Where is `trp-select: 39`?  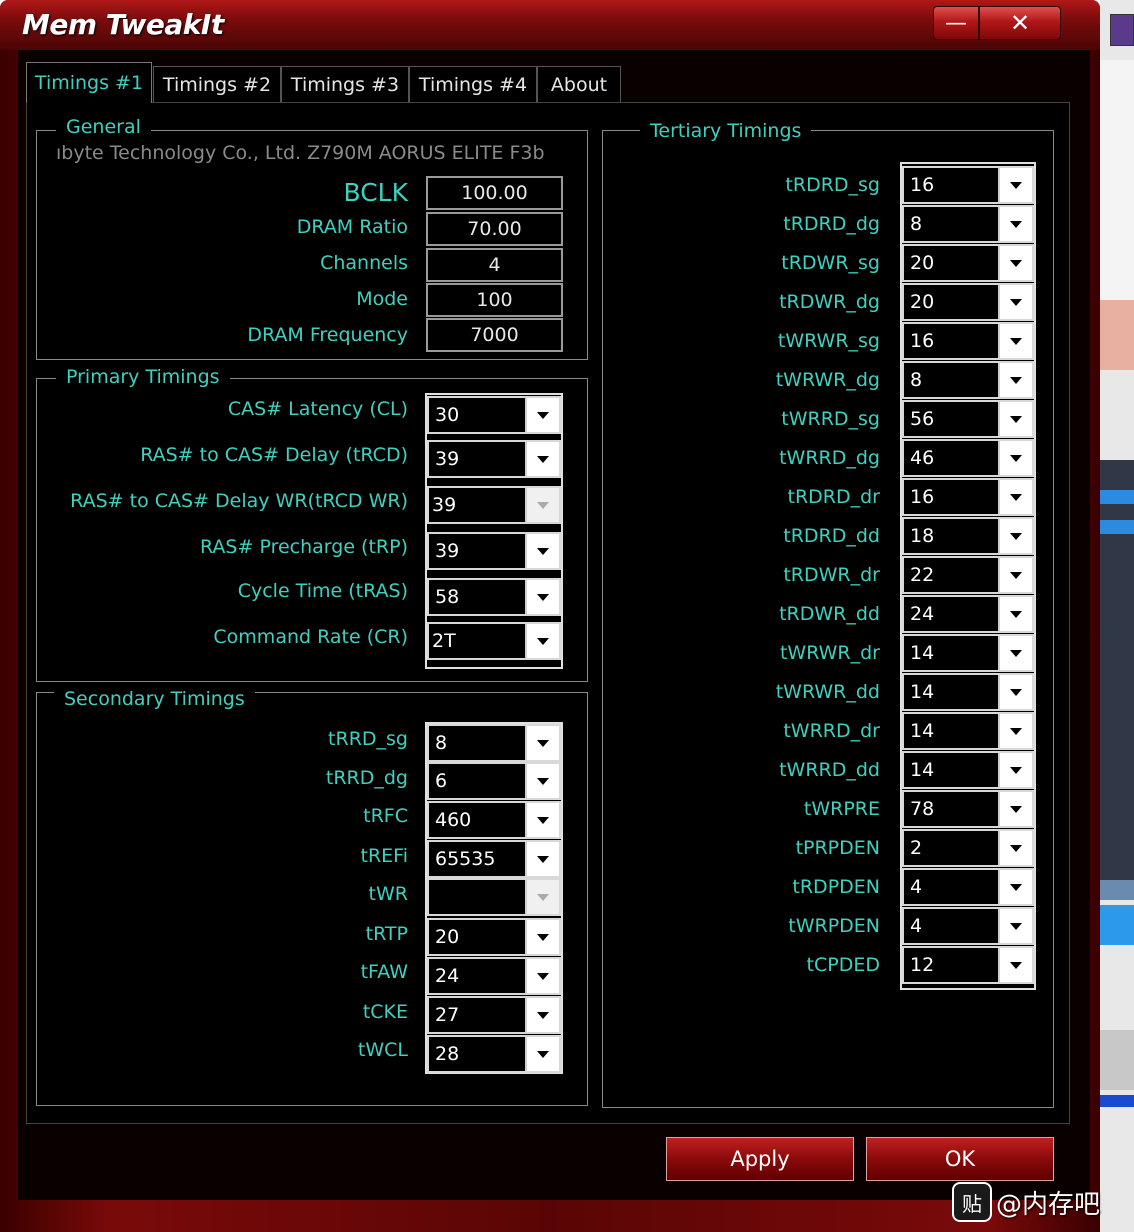 trp-select: 39 is located at coordinates (494, 551).